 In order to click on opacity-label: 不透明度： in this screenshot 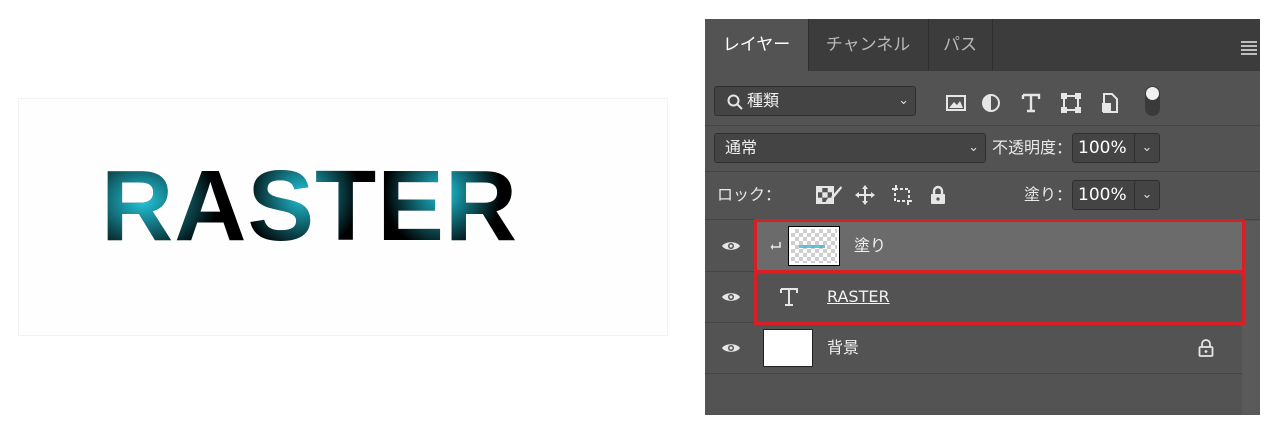, I will do `click(1032, 147)`.